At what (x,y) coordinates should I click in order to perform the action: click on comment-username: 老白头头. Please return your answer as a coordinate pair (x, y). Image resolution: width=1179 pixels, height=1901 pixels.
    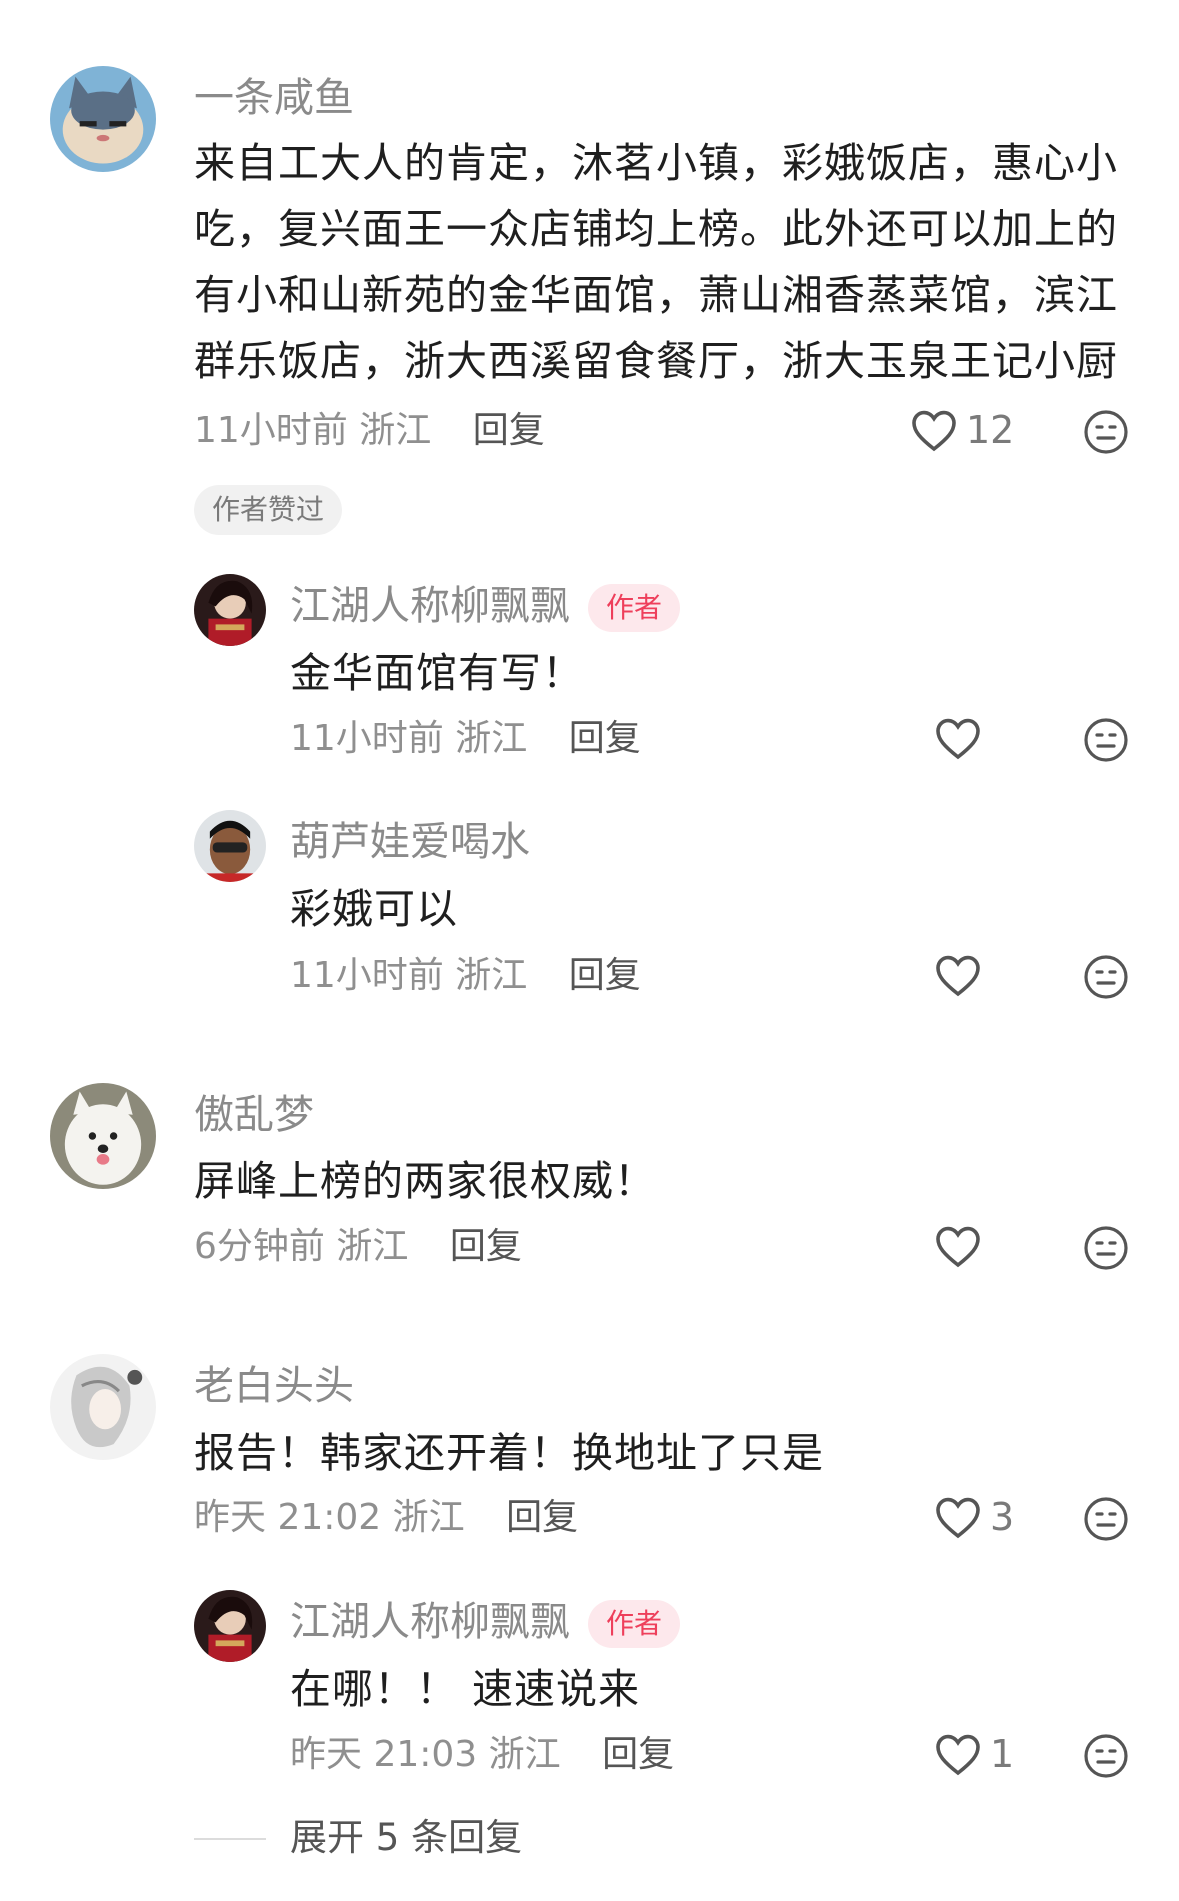
    Looking at the image, I should click on (274, 1386).